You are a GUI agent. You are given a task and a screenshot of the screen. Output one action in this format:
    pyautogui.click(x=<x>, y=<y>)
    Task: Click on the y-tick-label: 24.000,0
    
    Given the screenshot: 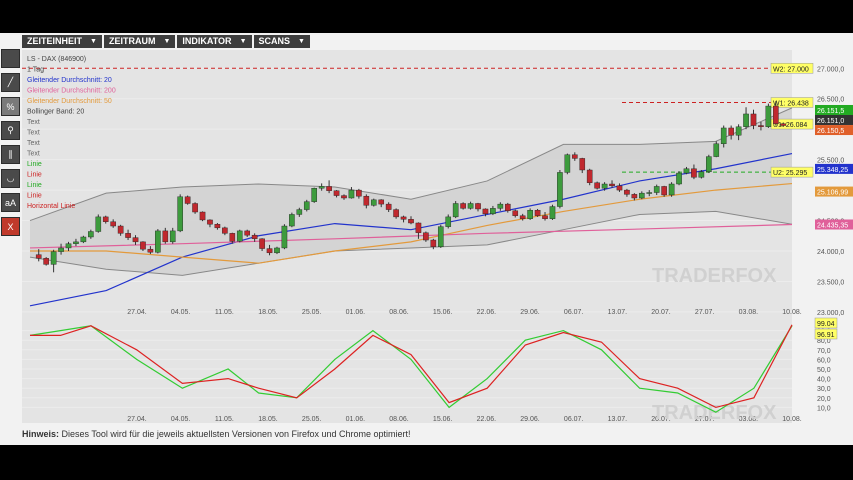 What is the action you would take?
    pyautogui.click(x=830, y=252)
    